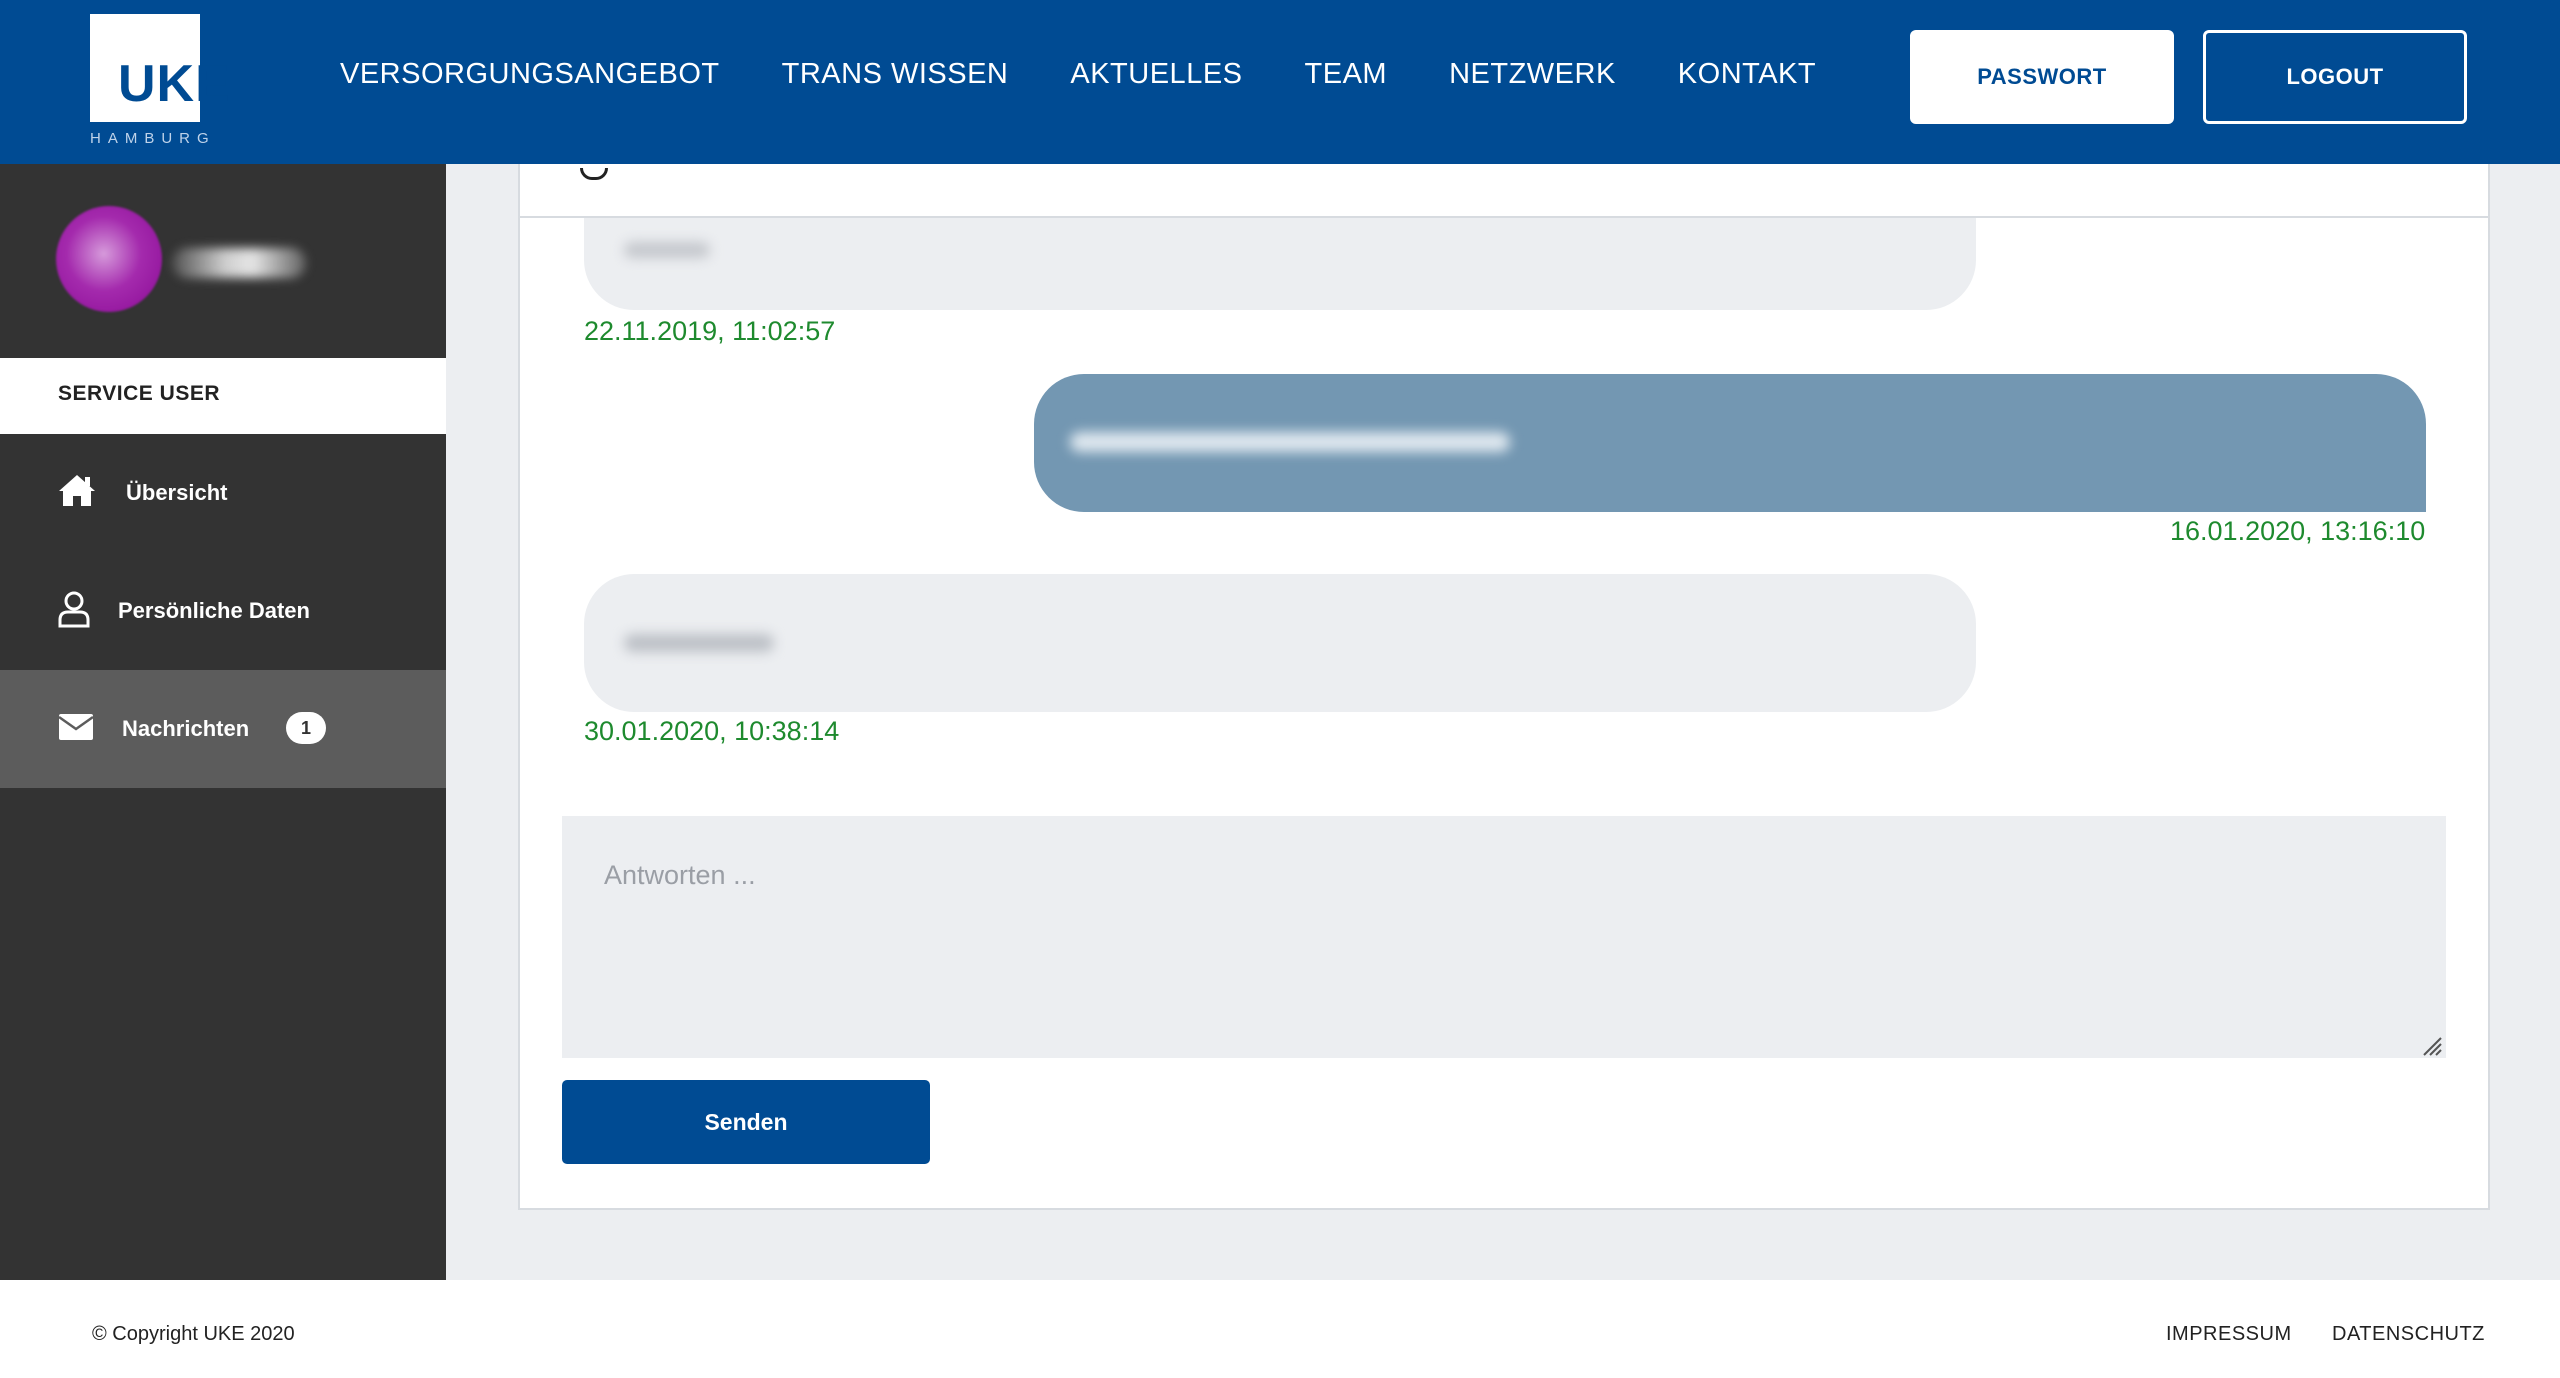  I want to click on role-label: SERVICE USER, so click(139, 393).